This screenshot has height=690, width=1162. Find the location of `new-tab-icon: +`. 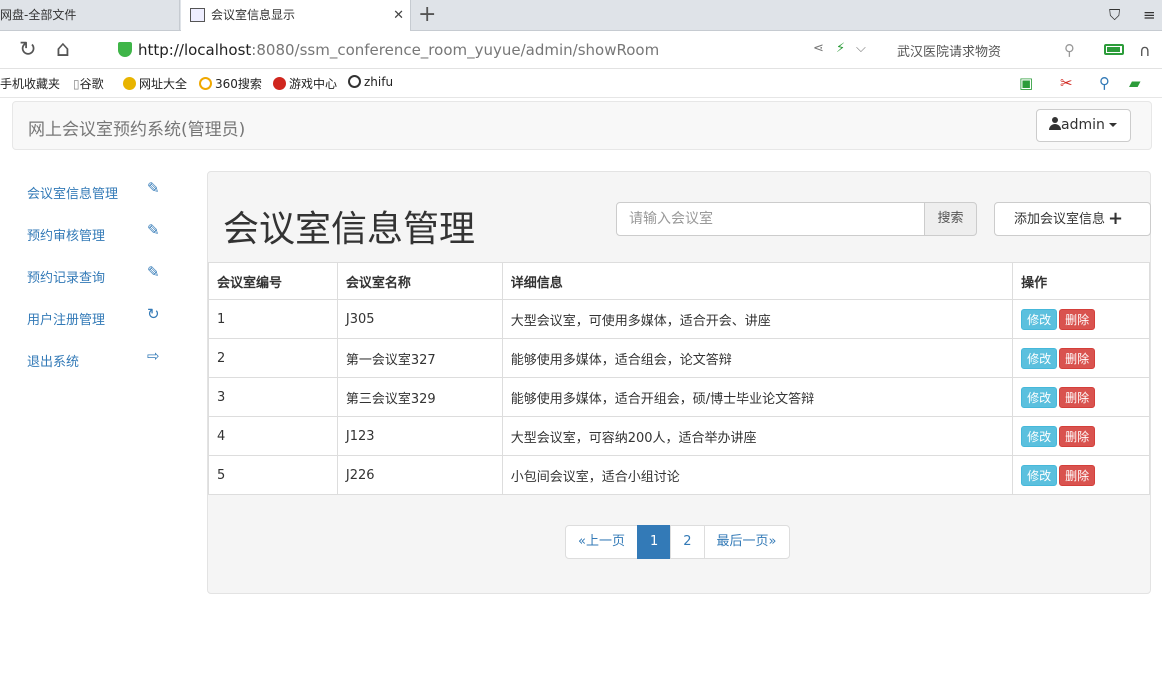

new-tab-icon: + is located at coordinates (427, 15).